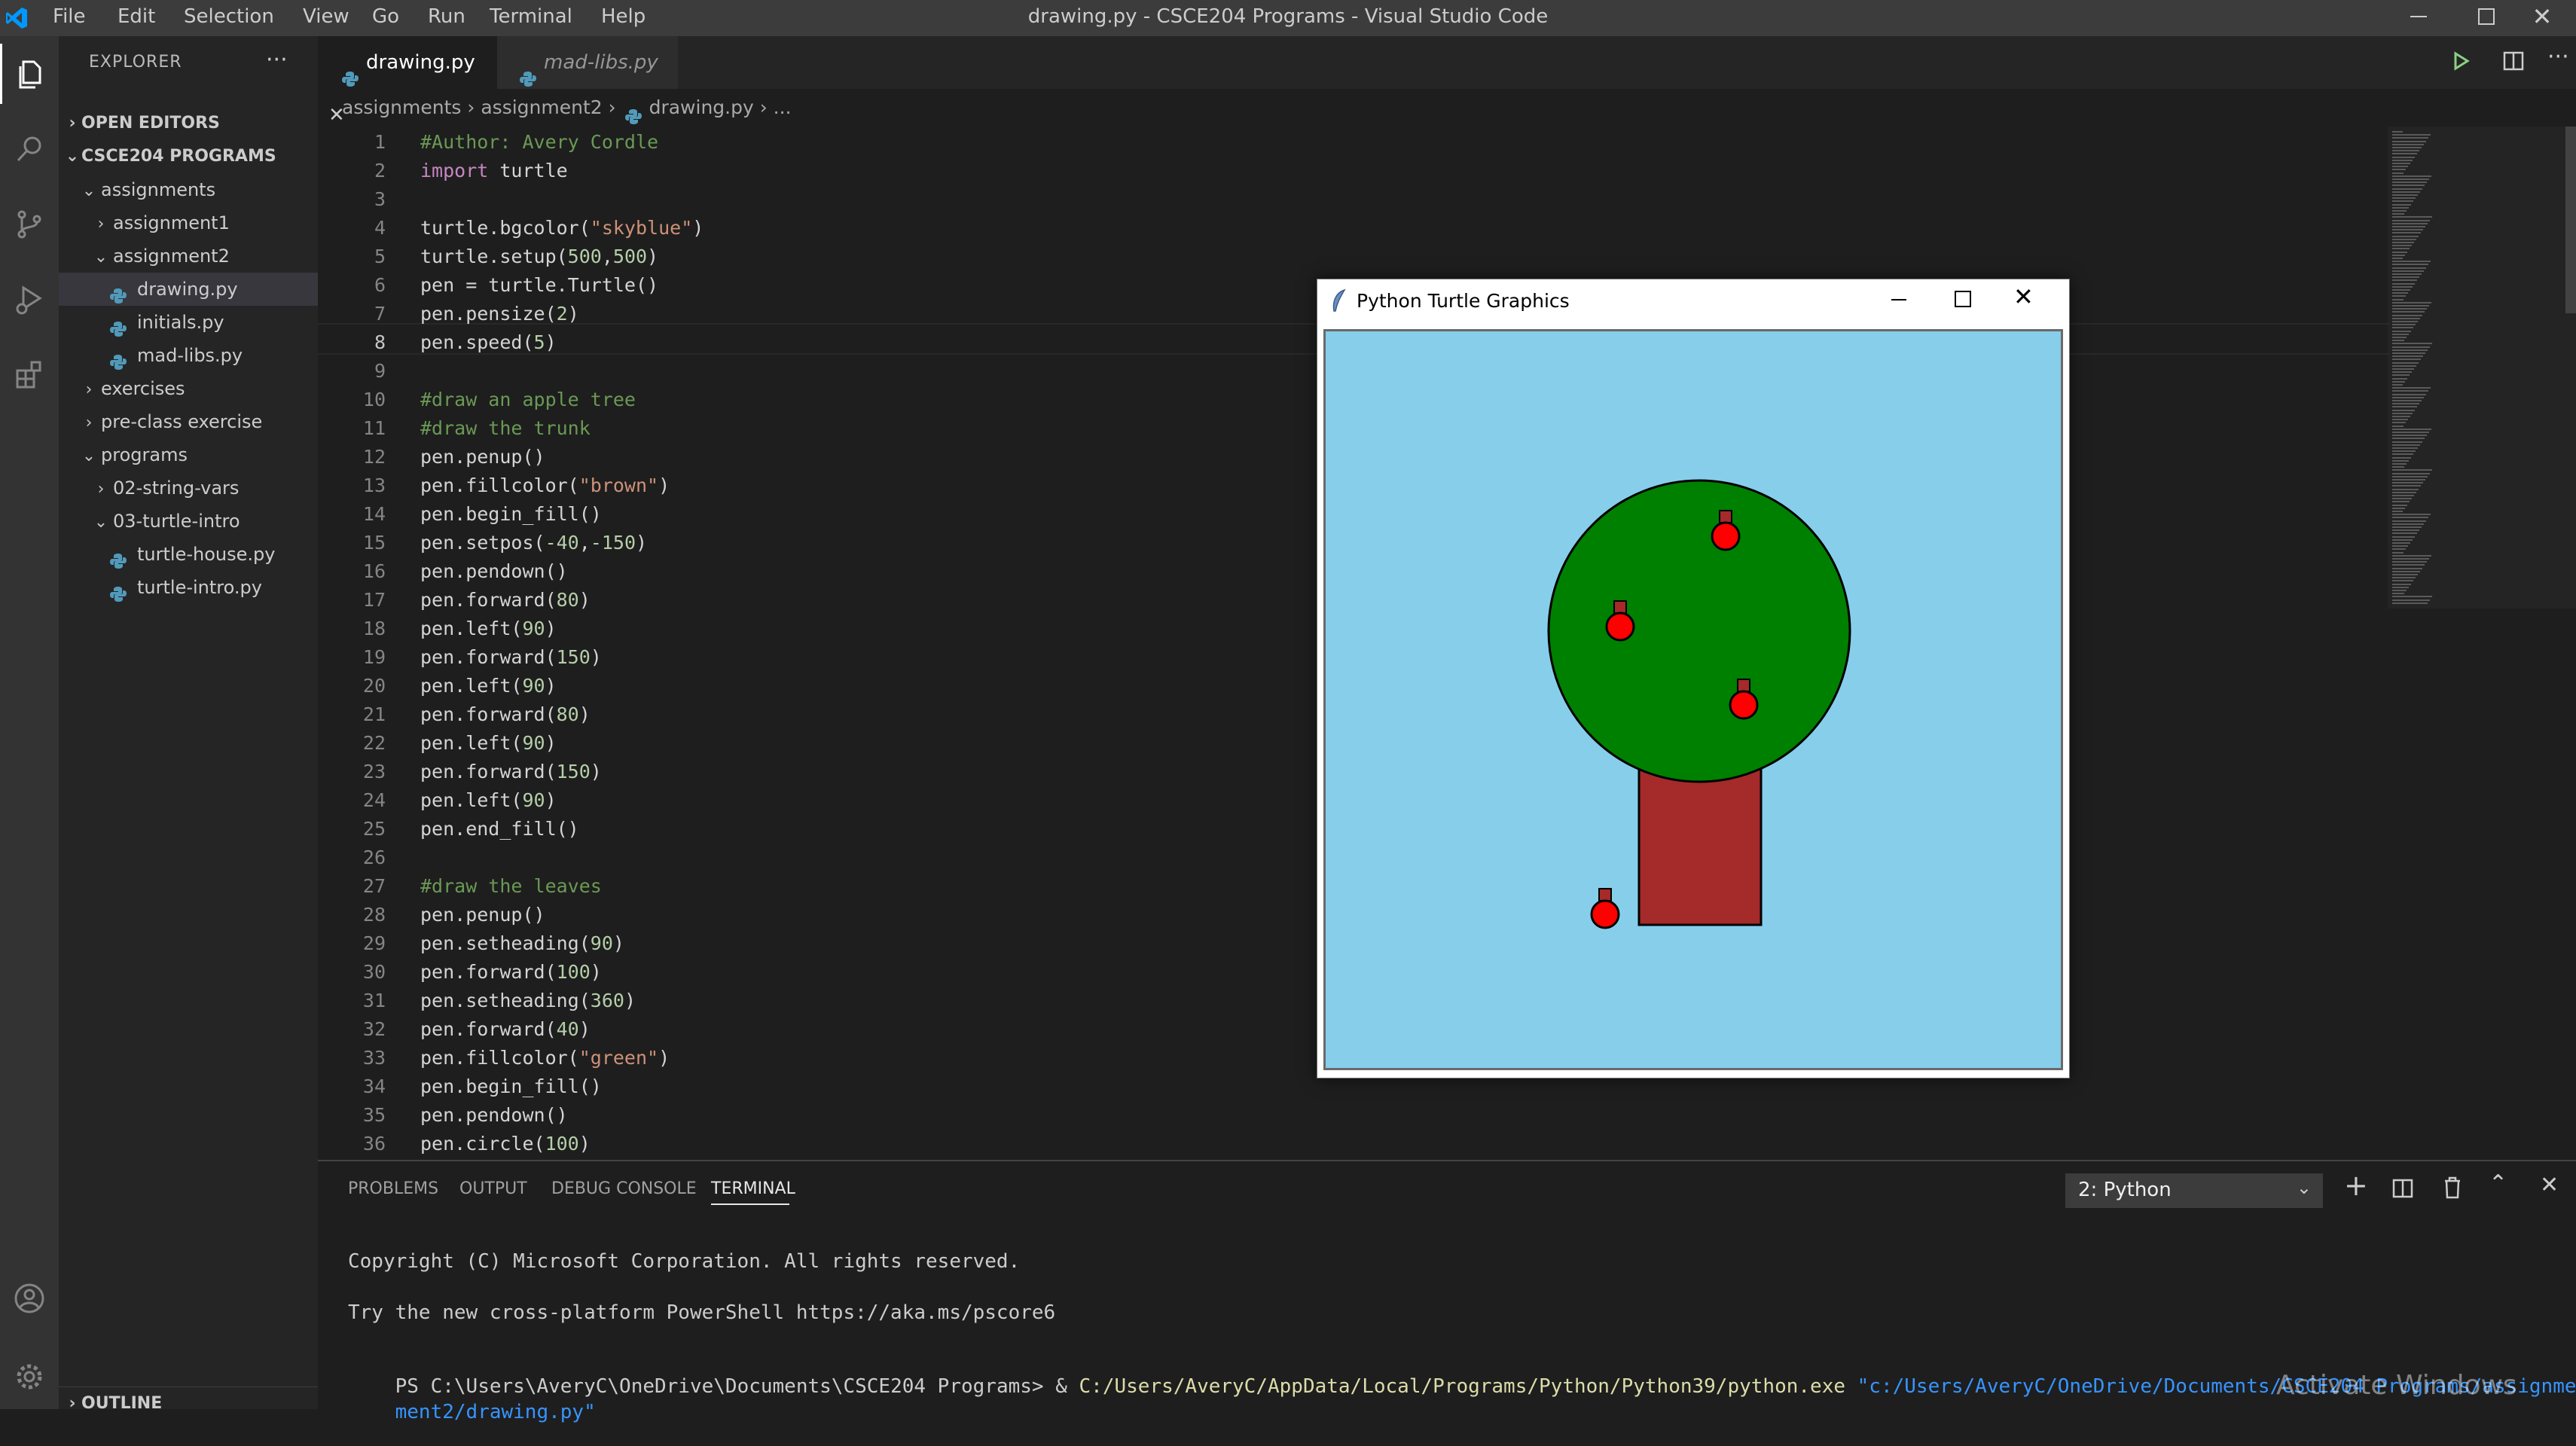 The image size is (2576, 1446). What do you see at coordinates (189, 1403) in the screenshot?
I see `outline-section: › OUTLINE` at bounding box center [189, 1403].